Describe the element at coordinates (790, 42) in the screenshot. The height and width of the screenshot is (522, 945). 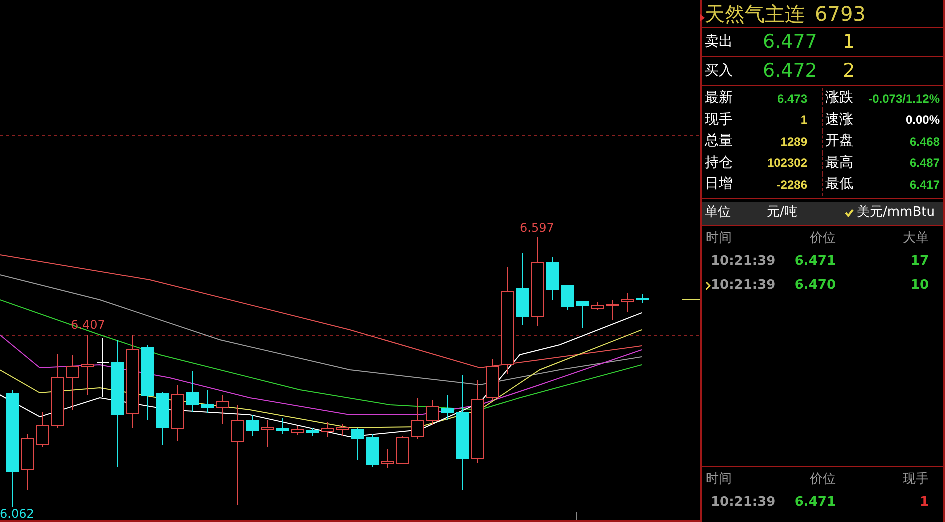
I see `order-price: 6.477` at that location.